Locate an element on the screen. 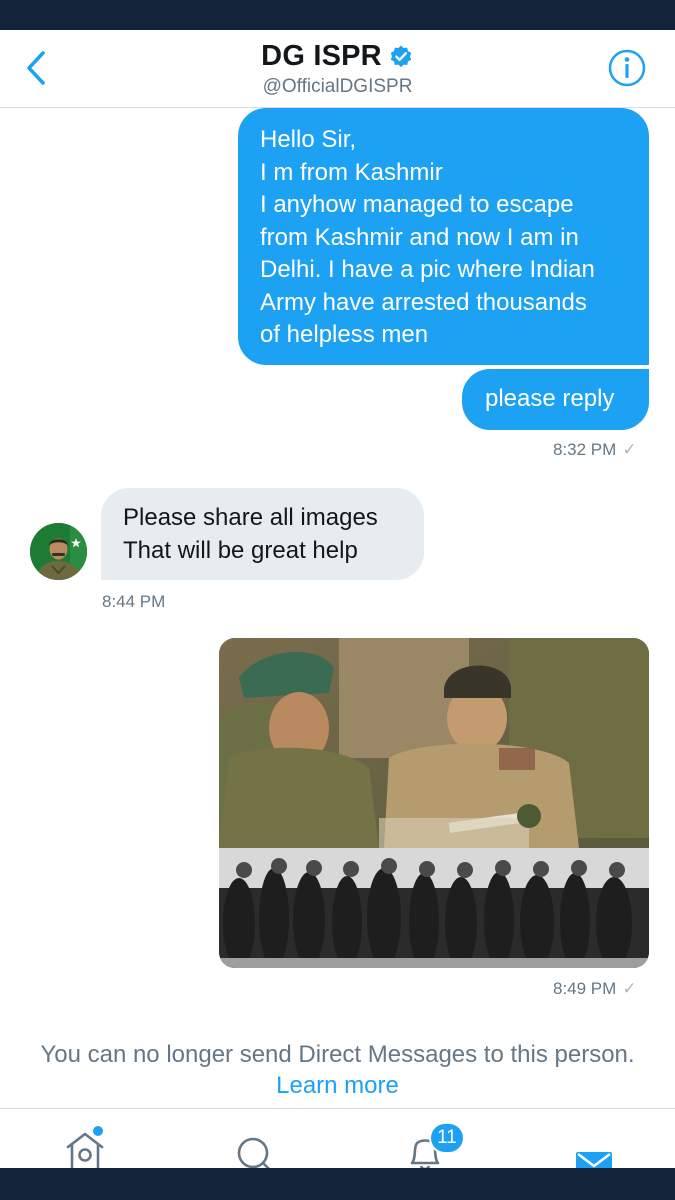 The width and height of the screenshot is (675, 1200). message-bubble-outgoing: please reply is located at coordinates (555, 399).